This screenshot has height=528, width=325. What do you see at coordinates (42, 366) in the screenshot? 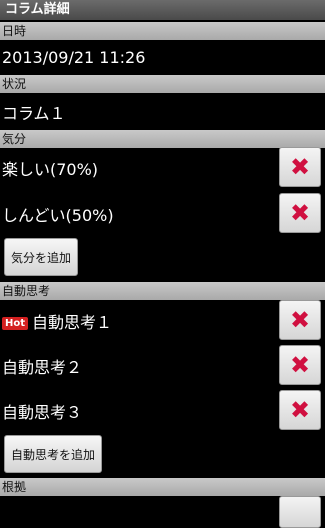
I see `auto-thought-label: 自動思考２` at bounding box center [42, 366].